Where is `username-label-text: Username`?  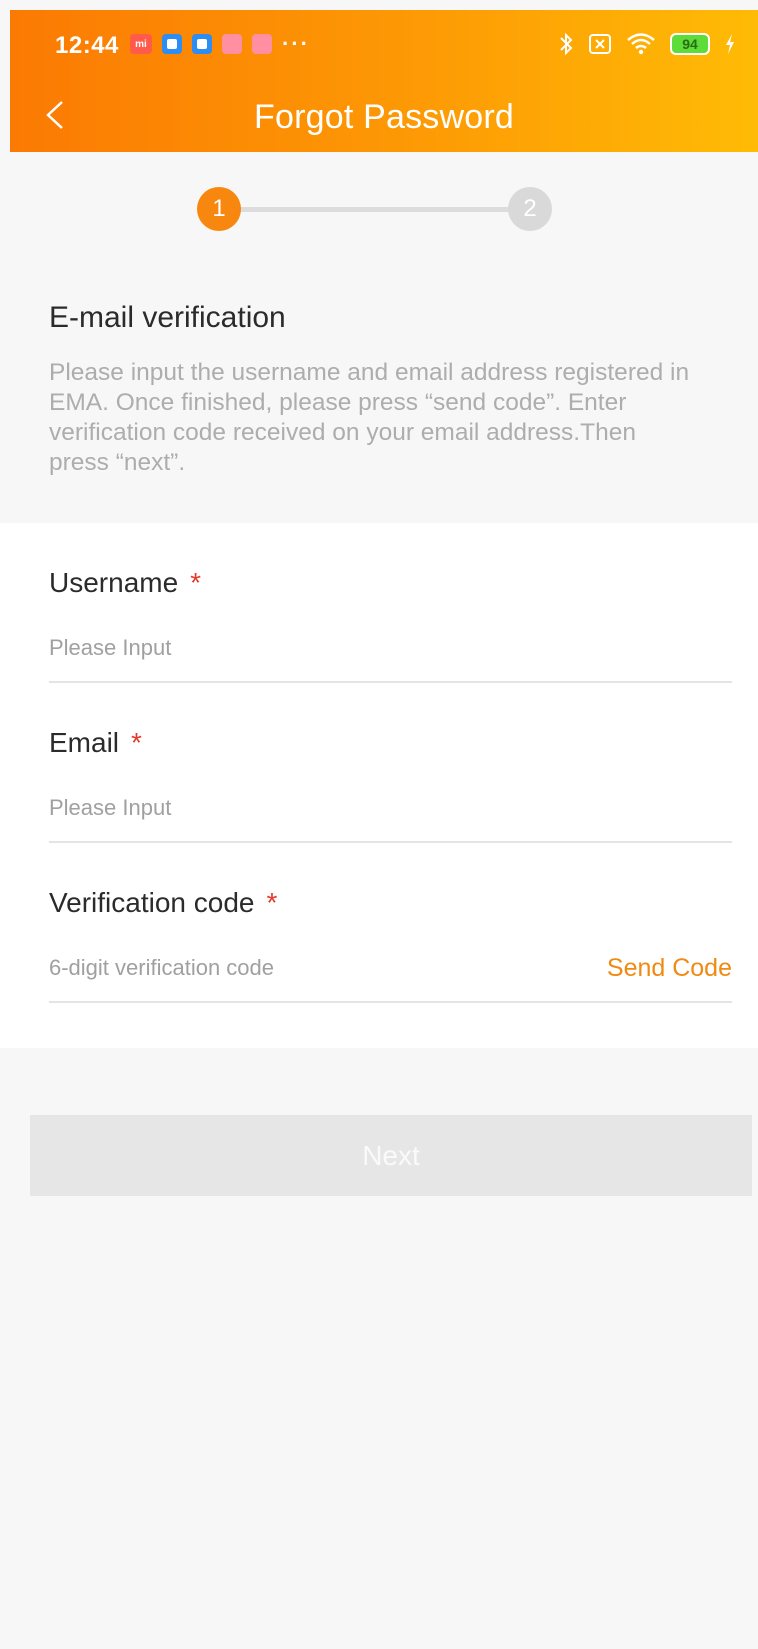
username-label-text: Username is located at coordinates (114, 582).